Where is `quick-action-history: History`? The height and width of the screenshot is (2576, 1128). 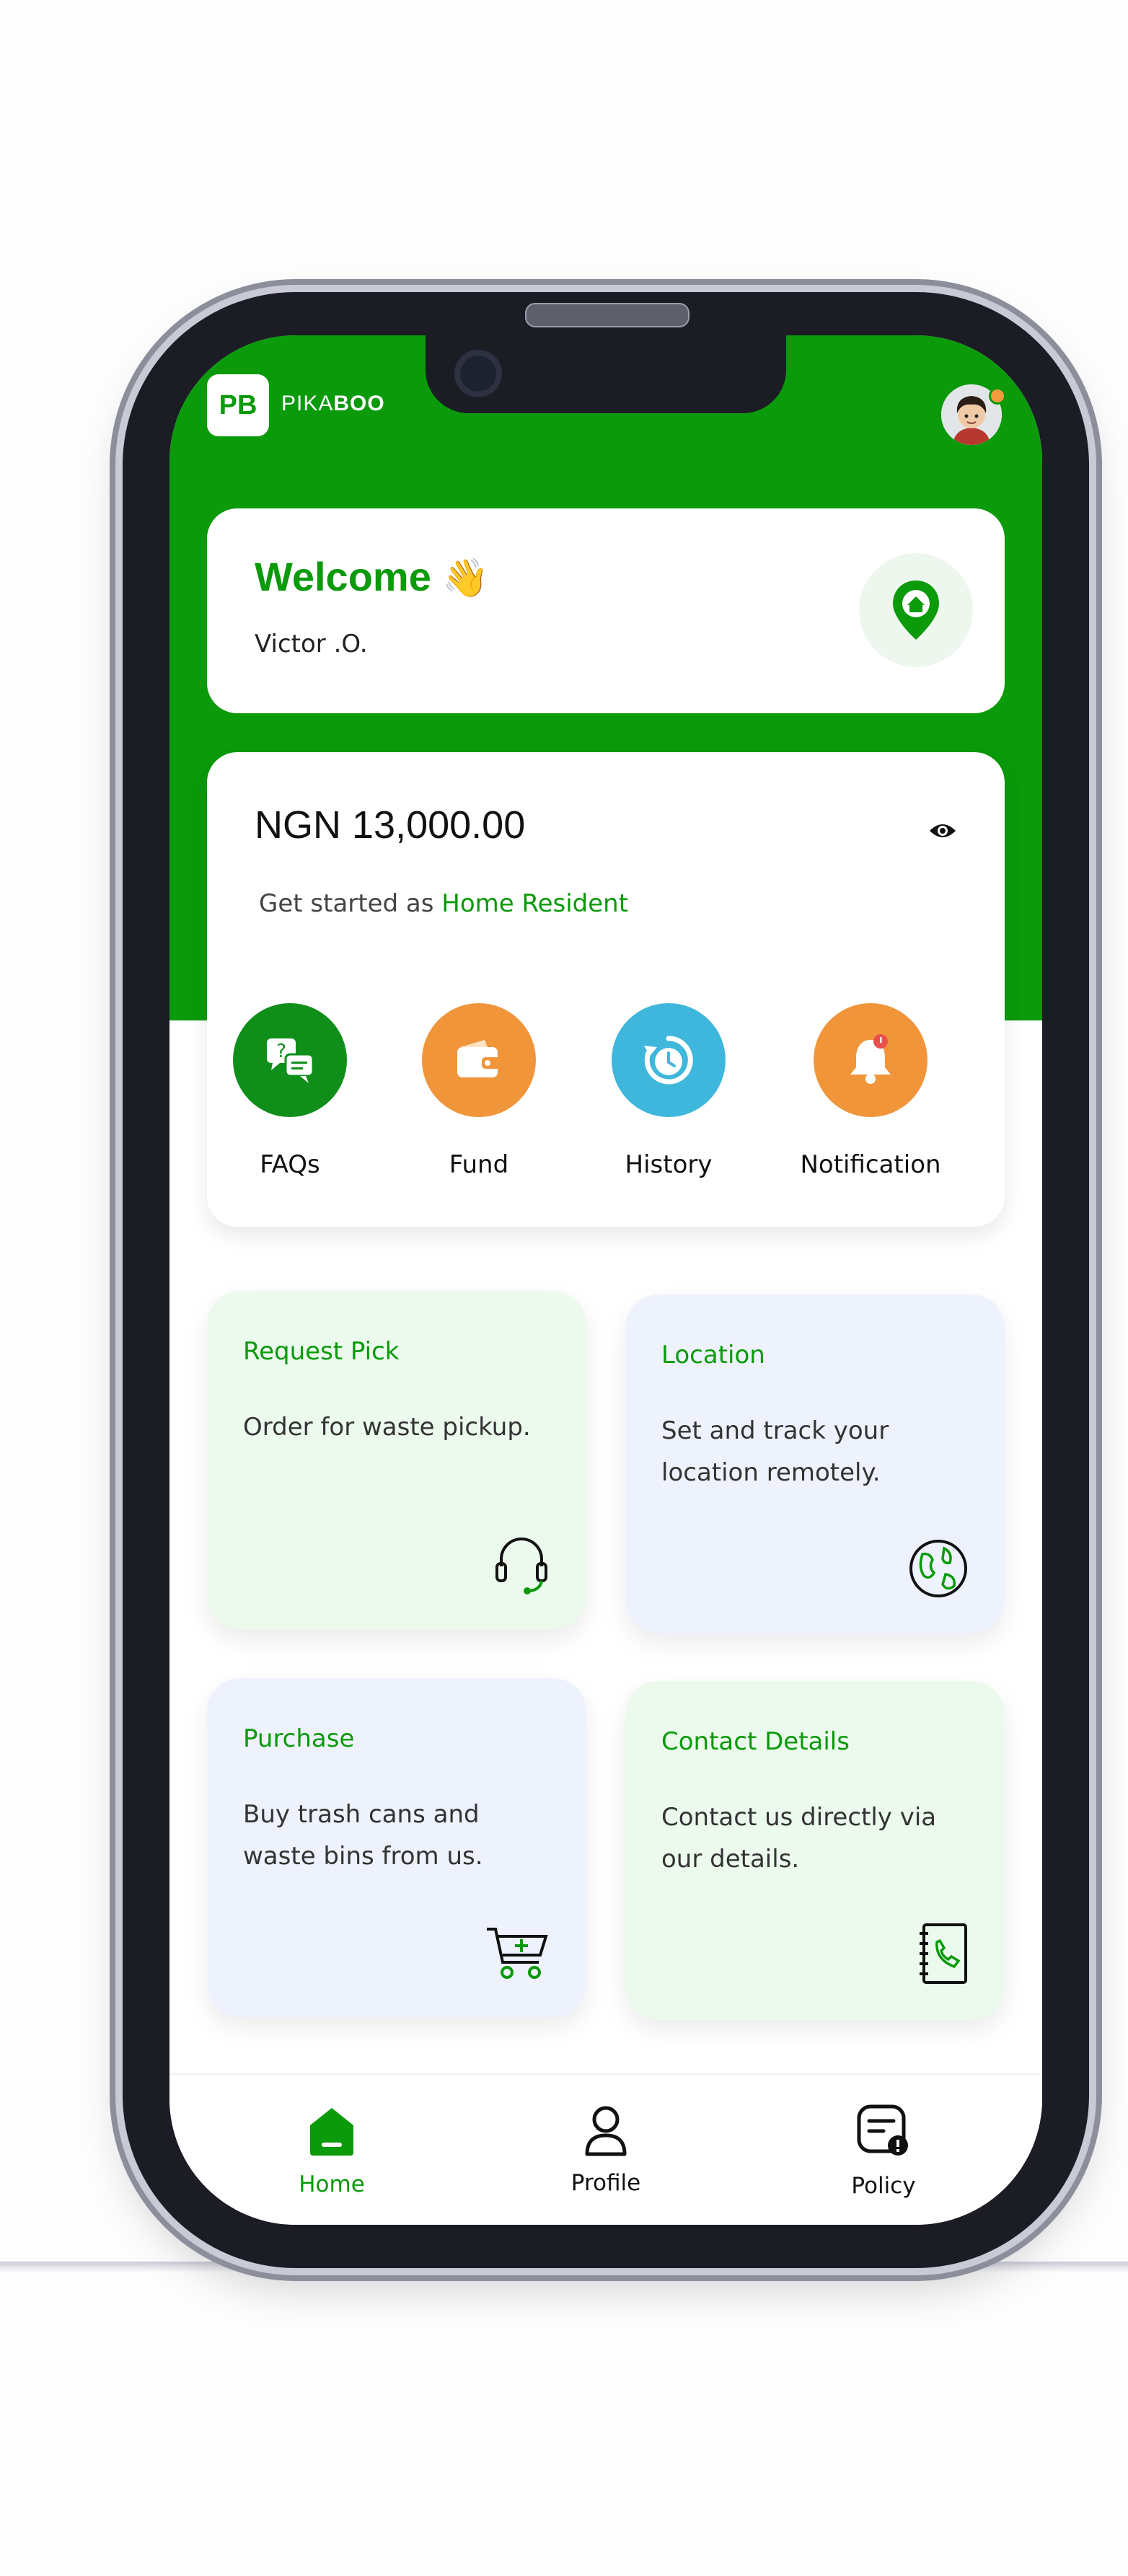 quick-action-history: History is located at coordinates (668, 1091).